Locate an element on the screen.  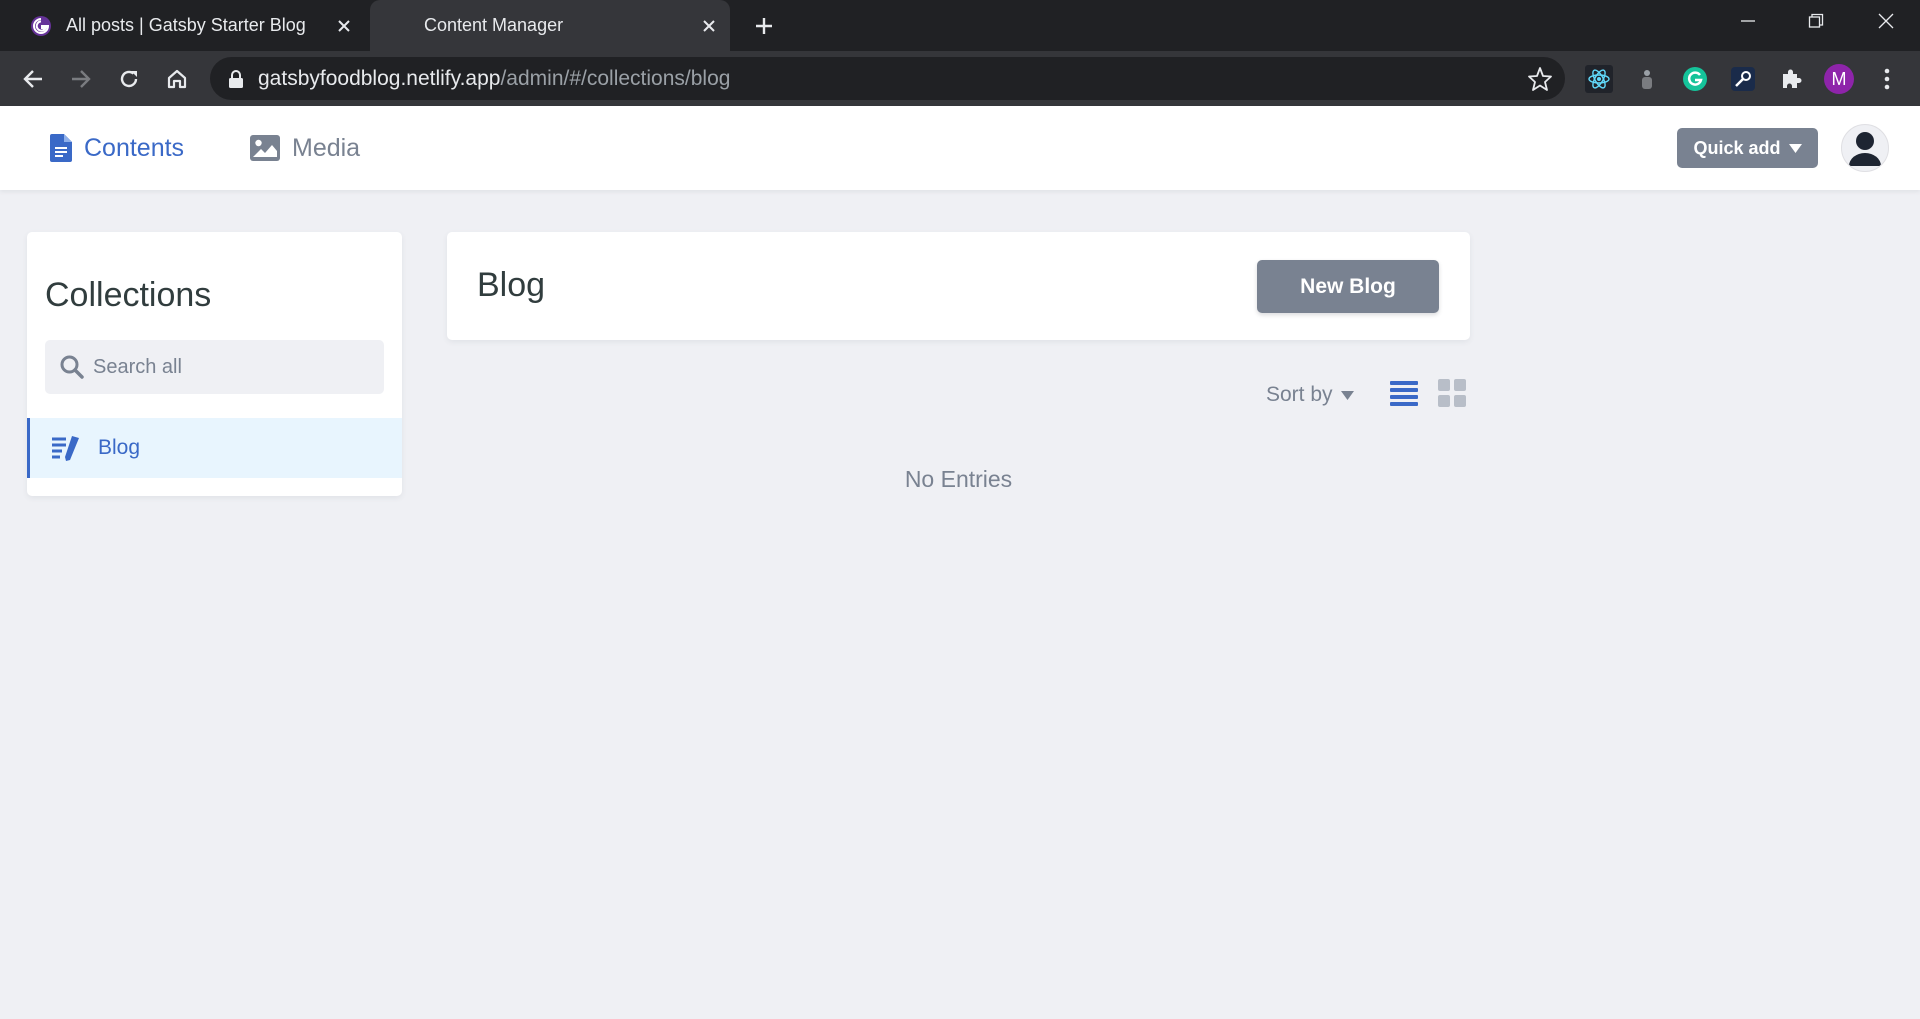
quick-add-label: Quick add is located at coordinates (1737, 147).